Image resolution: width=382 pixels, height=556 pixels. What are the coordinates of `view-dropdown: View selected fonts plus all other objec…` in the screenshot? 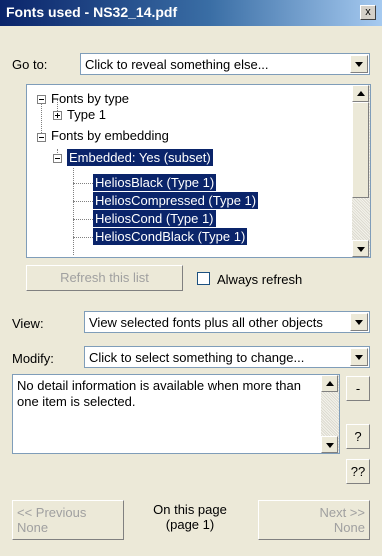 It's located at (227, 322).